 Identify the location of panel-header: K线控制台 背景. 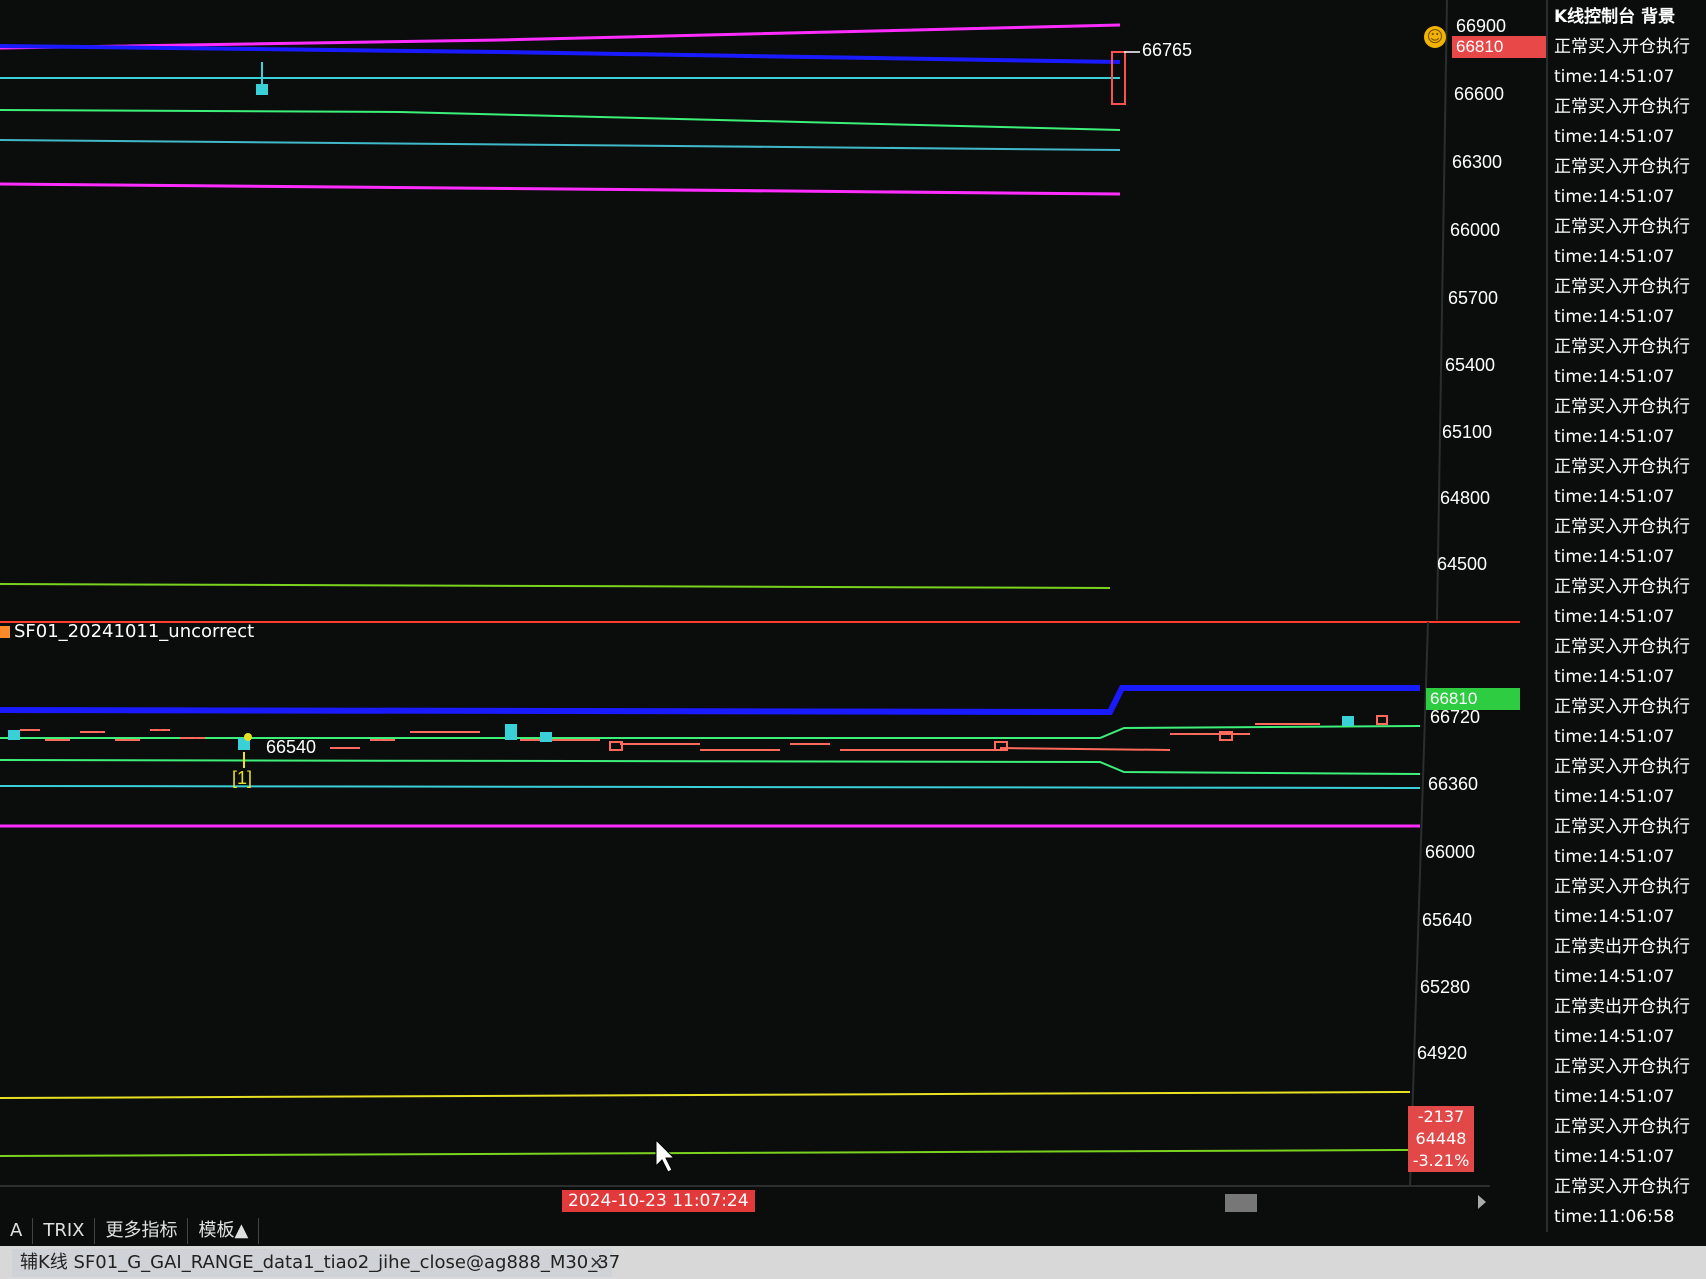
(1627, 16).